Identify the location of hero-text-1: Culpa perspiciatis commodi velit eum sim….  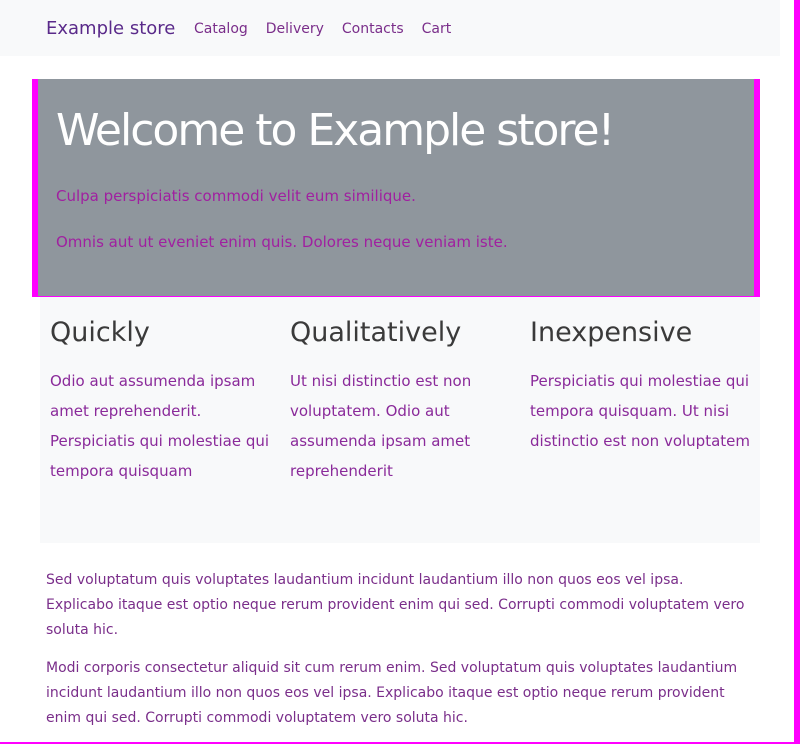
(236, 196).